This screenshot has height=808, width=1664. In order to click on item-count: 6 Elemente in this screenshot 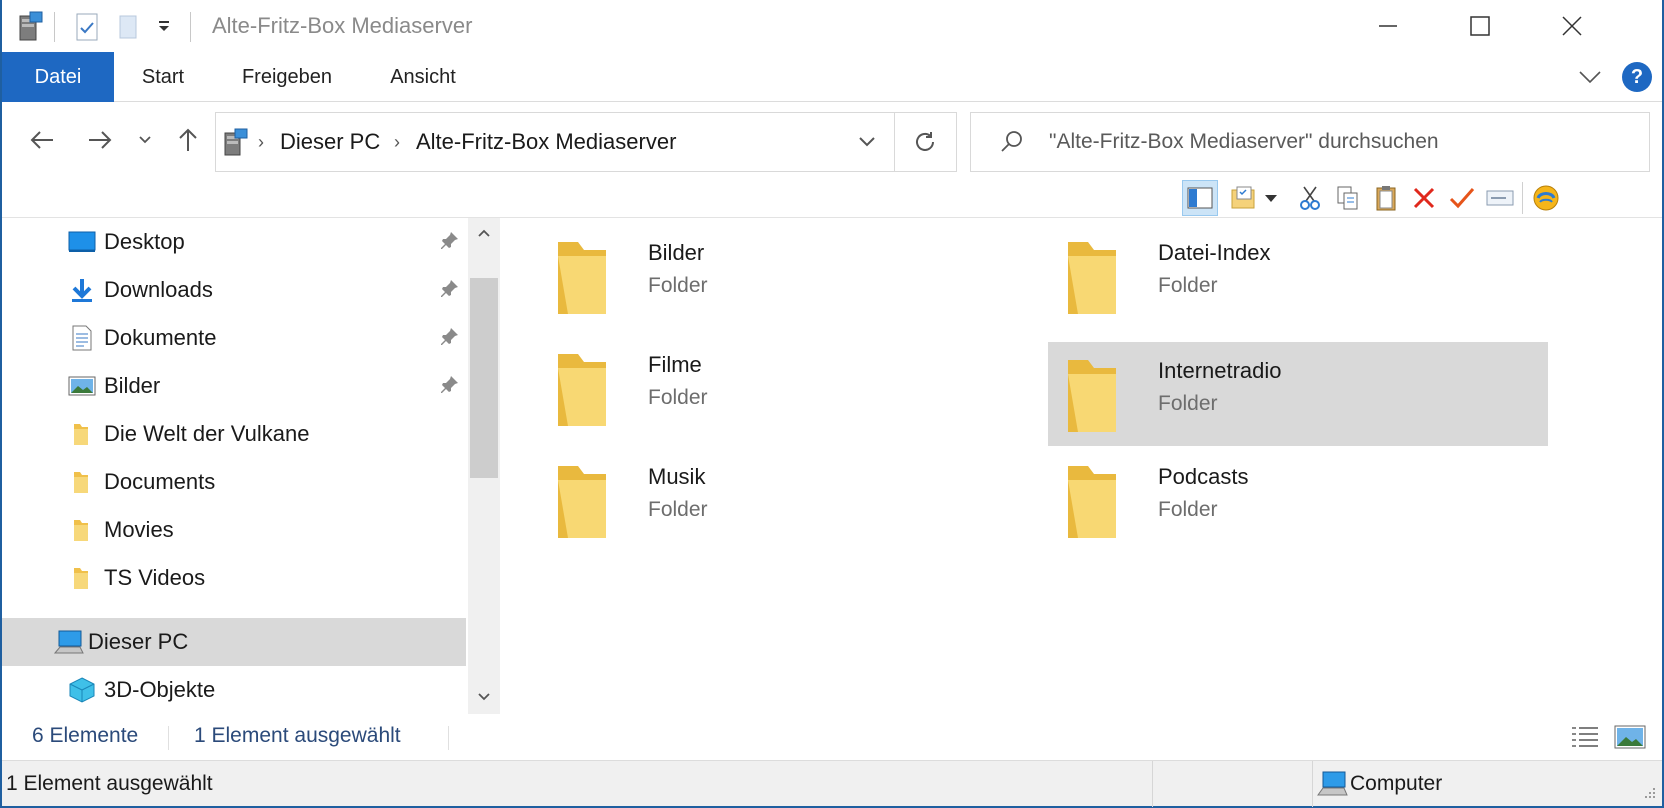, I will do `click(85, 735)`.